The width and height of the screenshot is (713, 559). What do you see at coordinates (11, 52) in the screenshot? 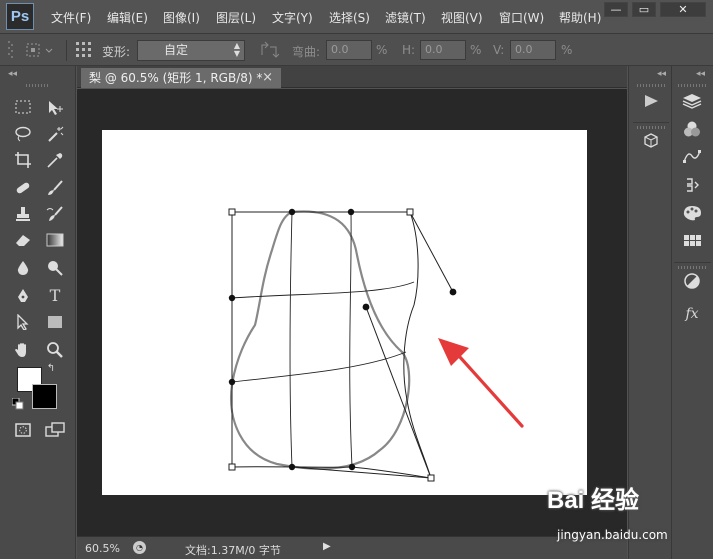
I see `options-grip-icon` at bounding box center [11, 52].